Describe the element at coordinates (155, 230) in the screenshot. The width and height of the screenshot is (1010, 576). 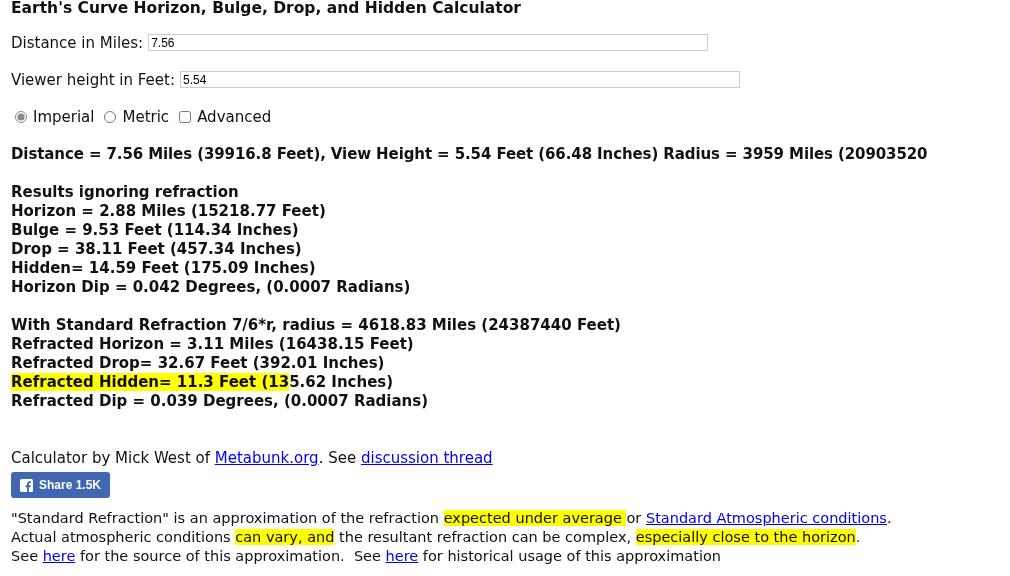
I see `result-line: Bulge = 9.53 Feet (114.34 Inches)` at that location.